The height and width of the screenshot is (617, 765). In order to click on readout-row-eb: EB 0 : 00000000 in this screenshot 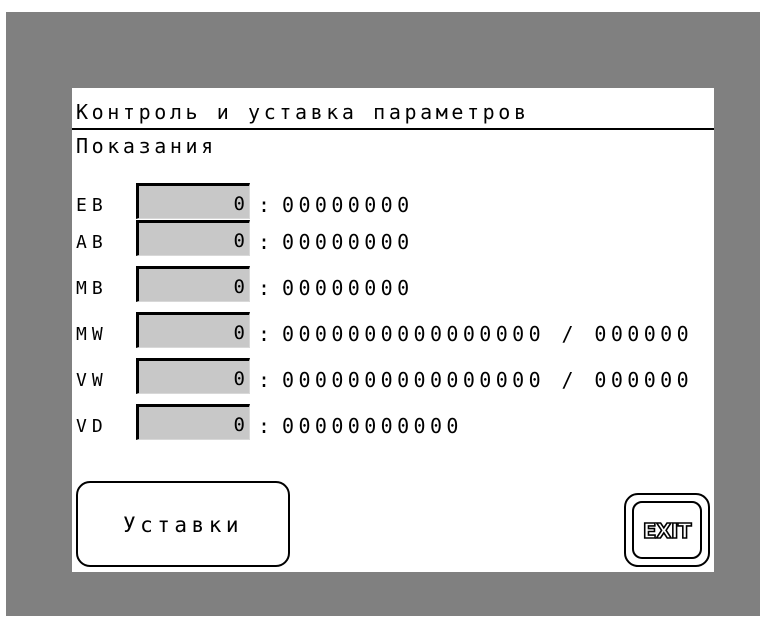, I will do `click(393, 203)`.